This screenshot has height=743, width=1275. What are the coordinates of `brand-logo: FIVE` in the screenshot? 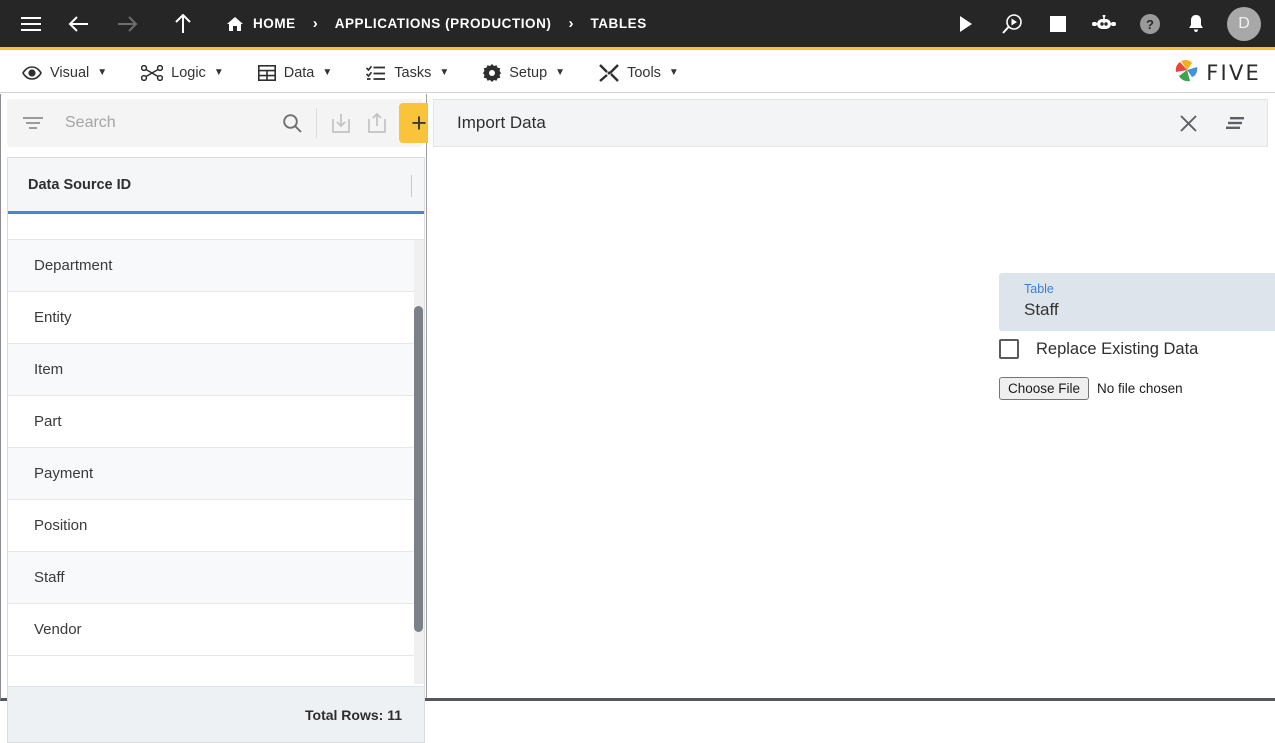 It's located at (1217, 72).